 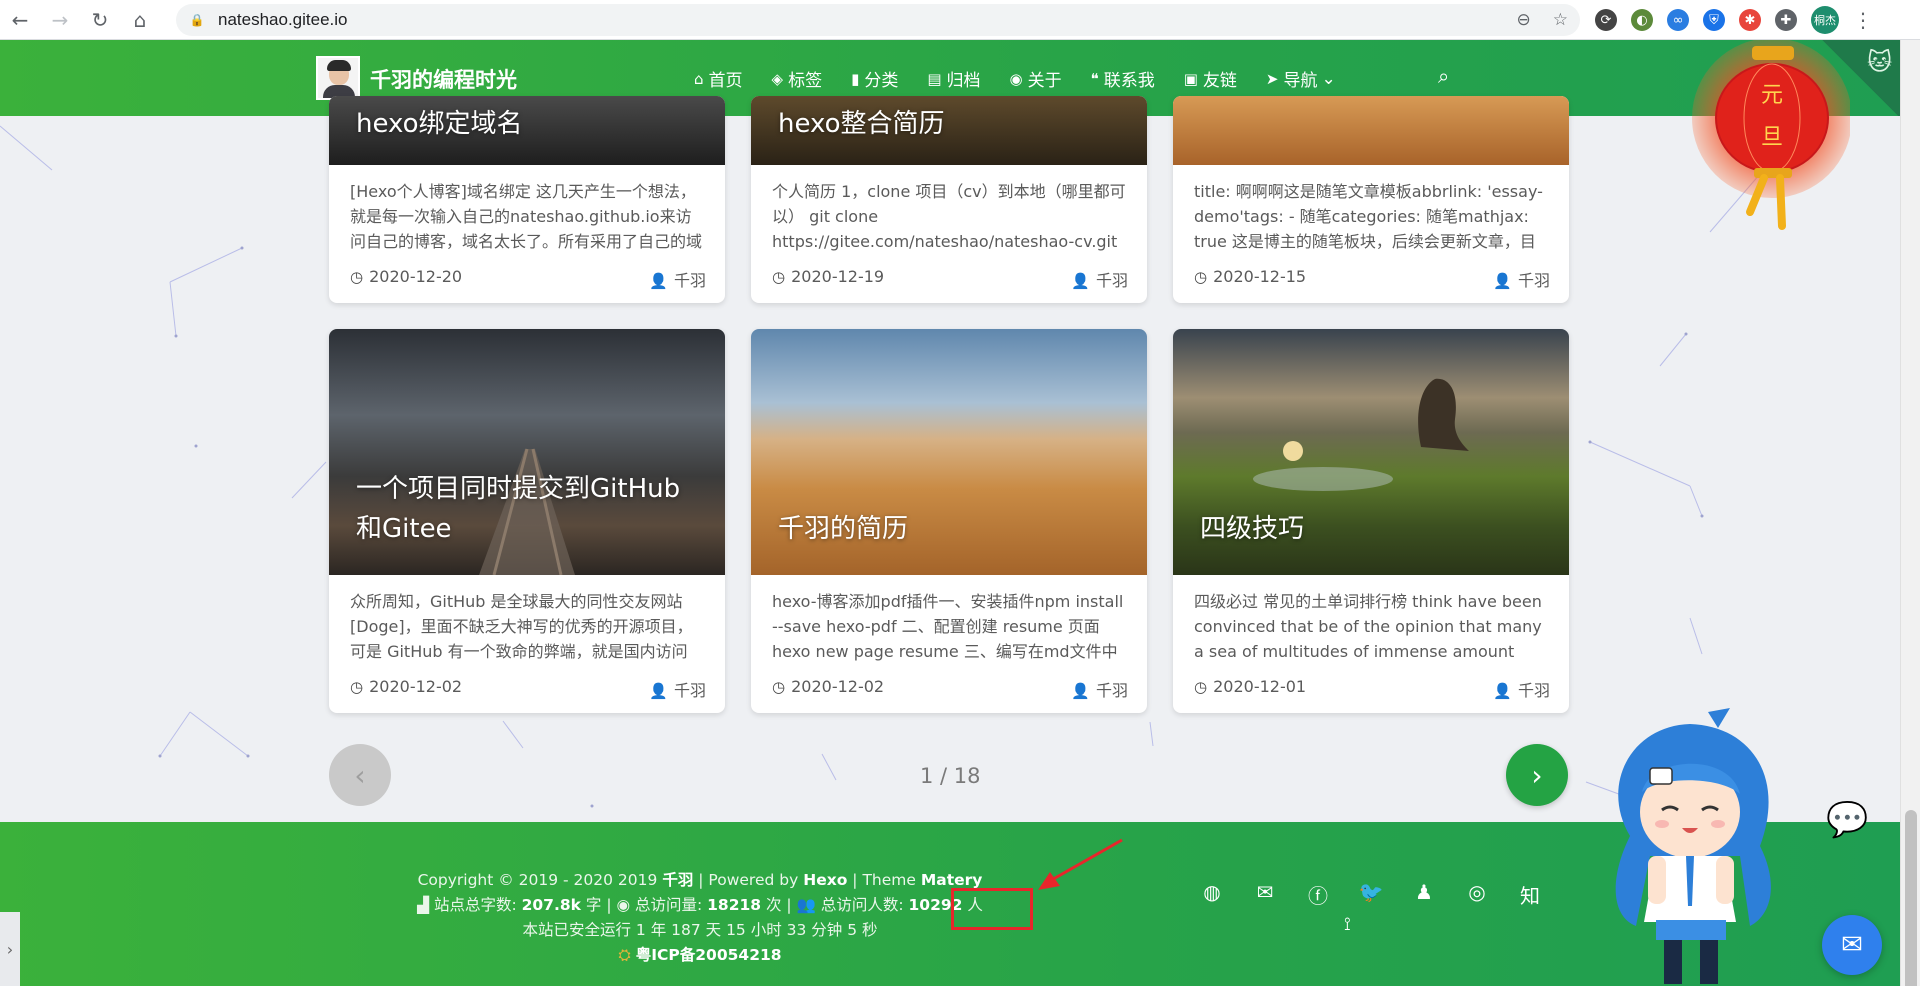 What do you see at coordinates (1212, 894) in the screenshot?
I see `github-icon: ◍` at bounding box center [1212, 894].